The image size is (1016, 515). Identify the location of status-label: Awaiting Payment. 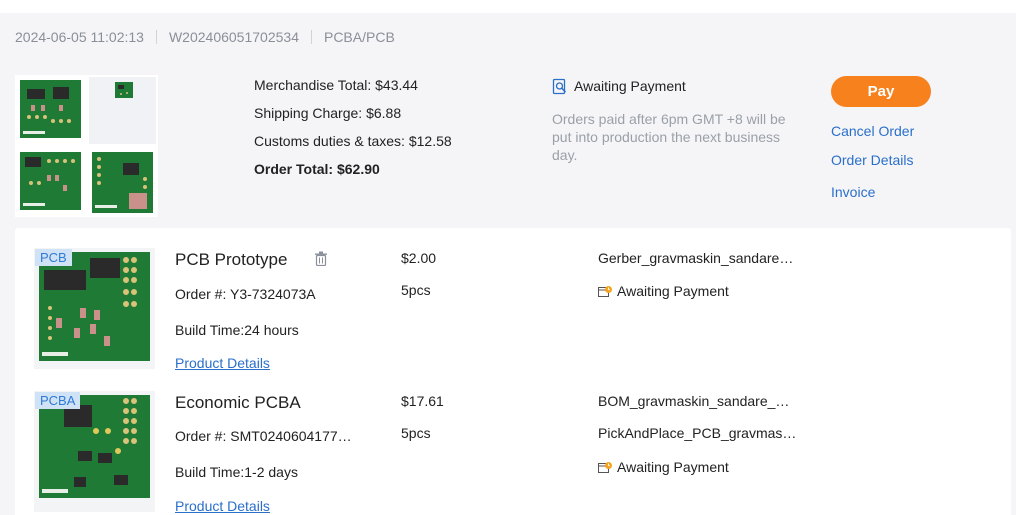
(630, 86).